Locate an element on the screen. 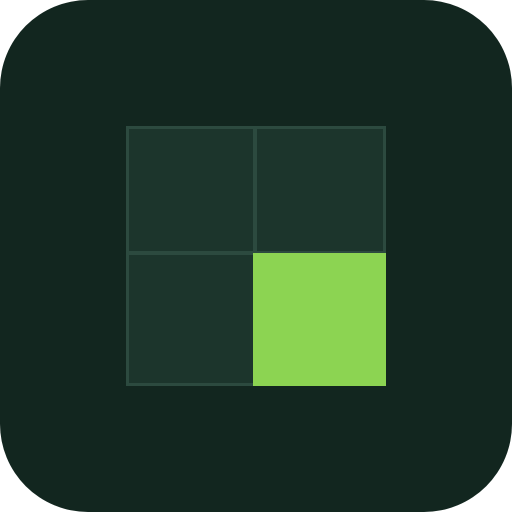  grid-cell-bottom-left is located at coordinates (191, 319).